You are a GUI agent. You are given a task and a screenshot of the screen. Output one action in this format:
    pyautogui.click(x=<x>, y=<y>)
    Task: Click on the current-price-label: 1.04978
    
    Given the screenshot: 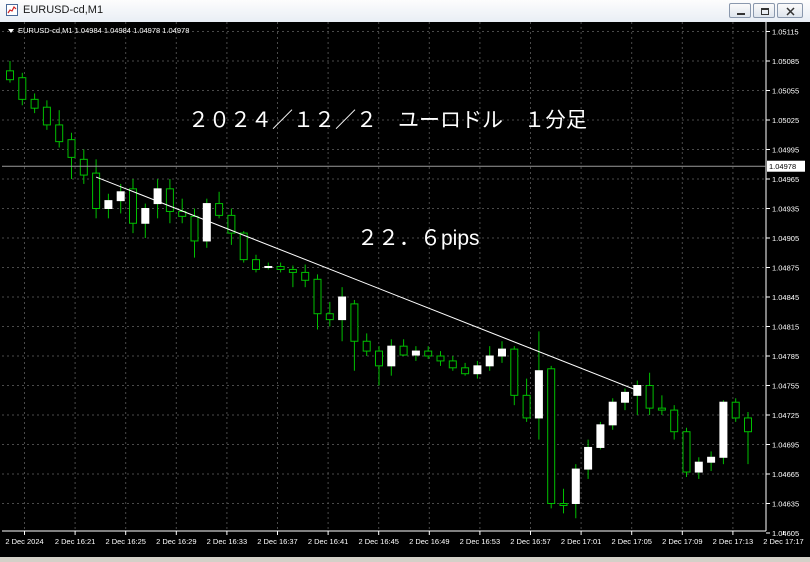 What is the action you would take?
    pyautogui.click(x=782, y=166)
    